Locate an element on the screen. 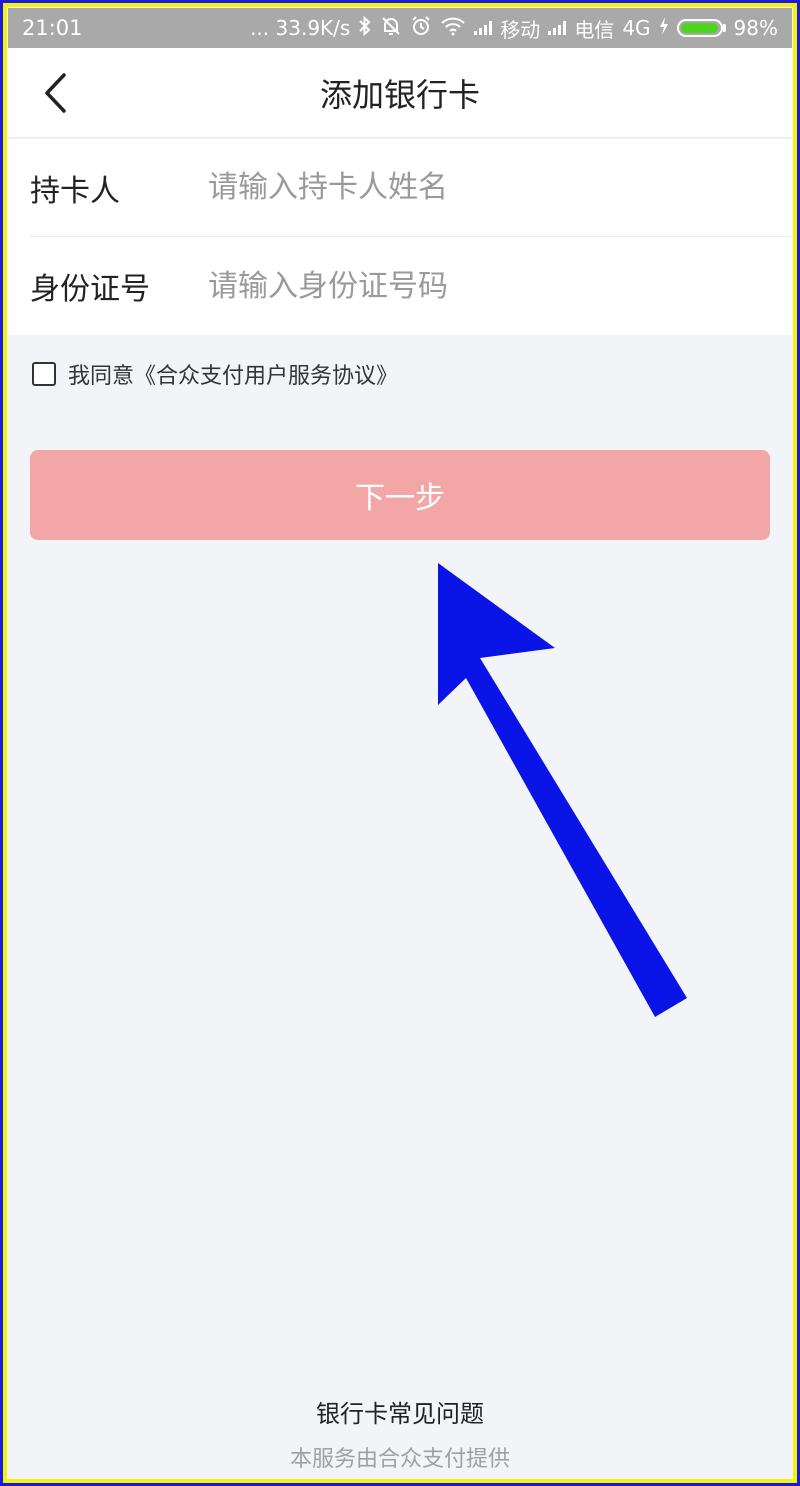 Image resolution: width=800 pixels, height=1486 pixels. wifi-icon is located at coordinates (453, 28).